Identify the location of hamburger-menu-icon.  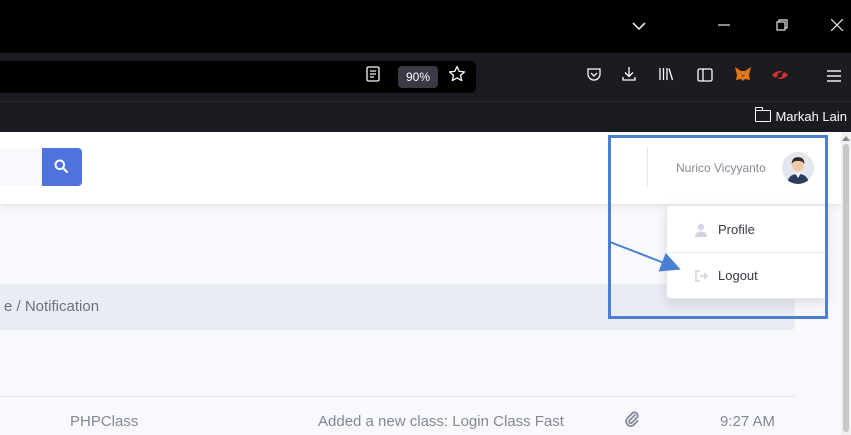
(834, 77).